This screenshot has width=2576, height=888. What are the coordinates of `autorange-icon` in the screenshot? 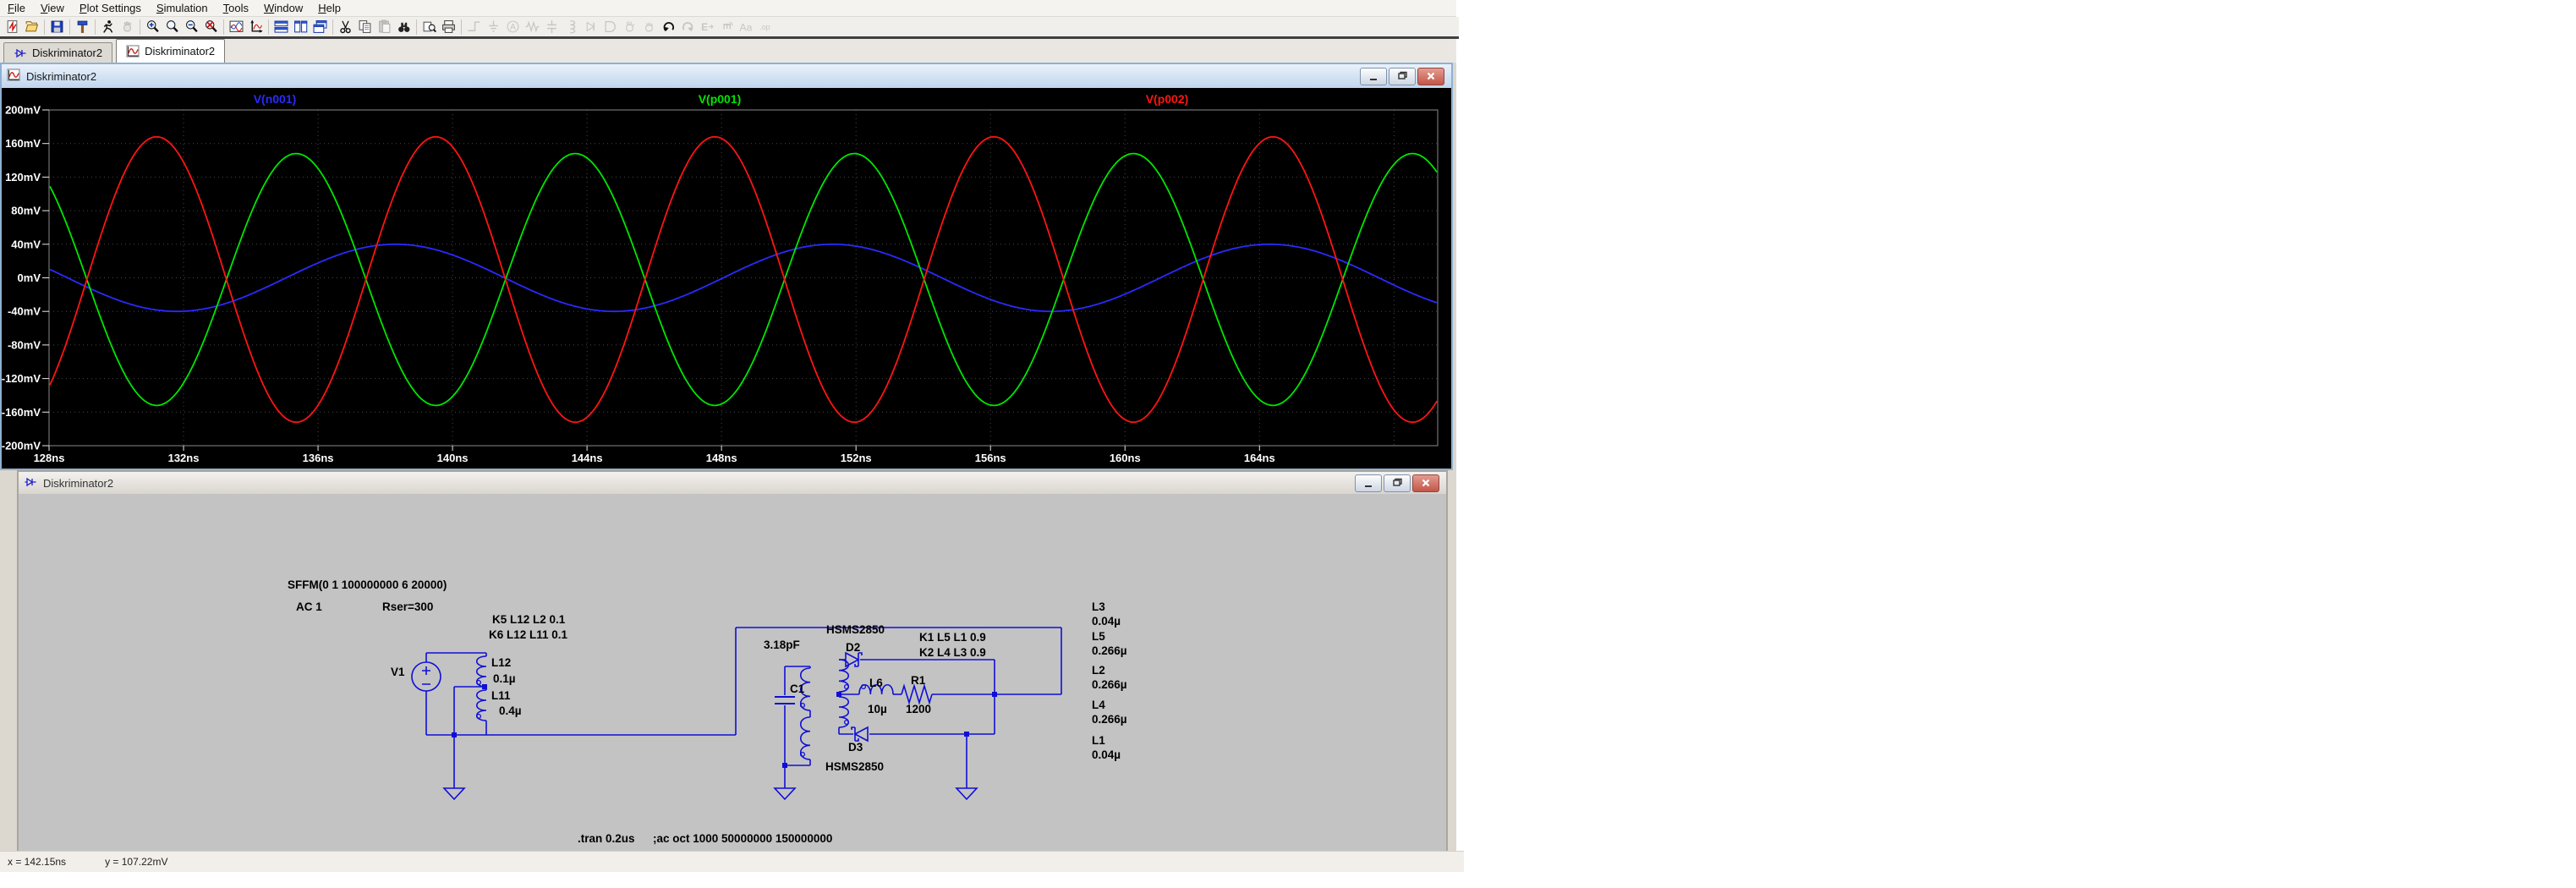 It's located at (256, 28).